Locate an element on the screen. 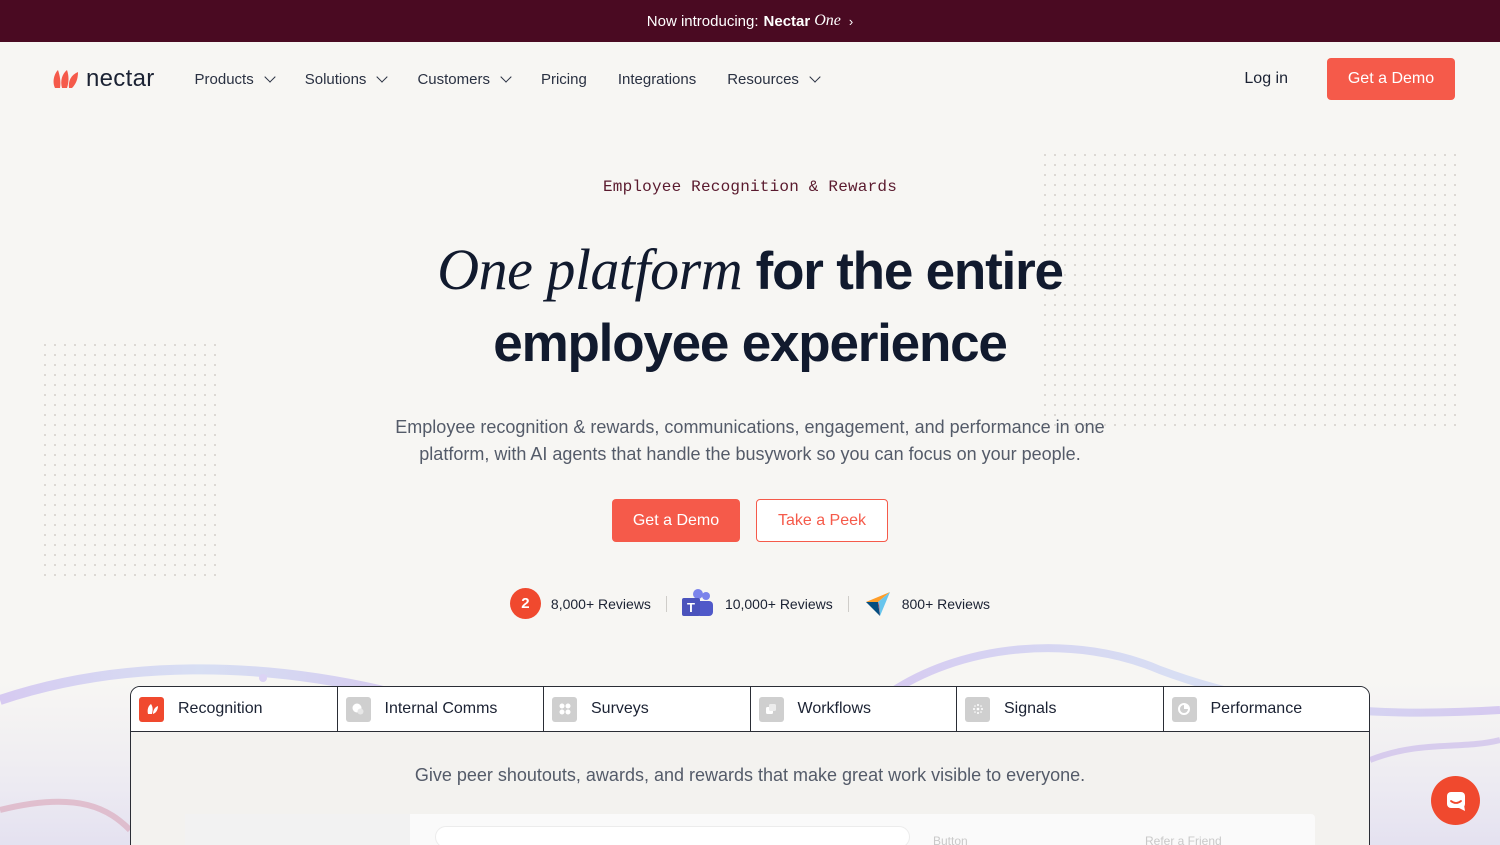  announcement-prefix: Now introducing: is located at coordinates (702, 21).